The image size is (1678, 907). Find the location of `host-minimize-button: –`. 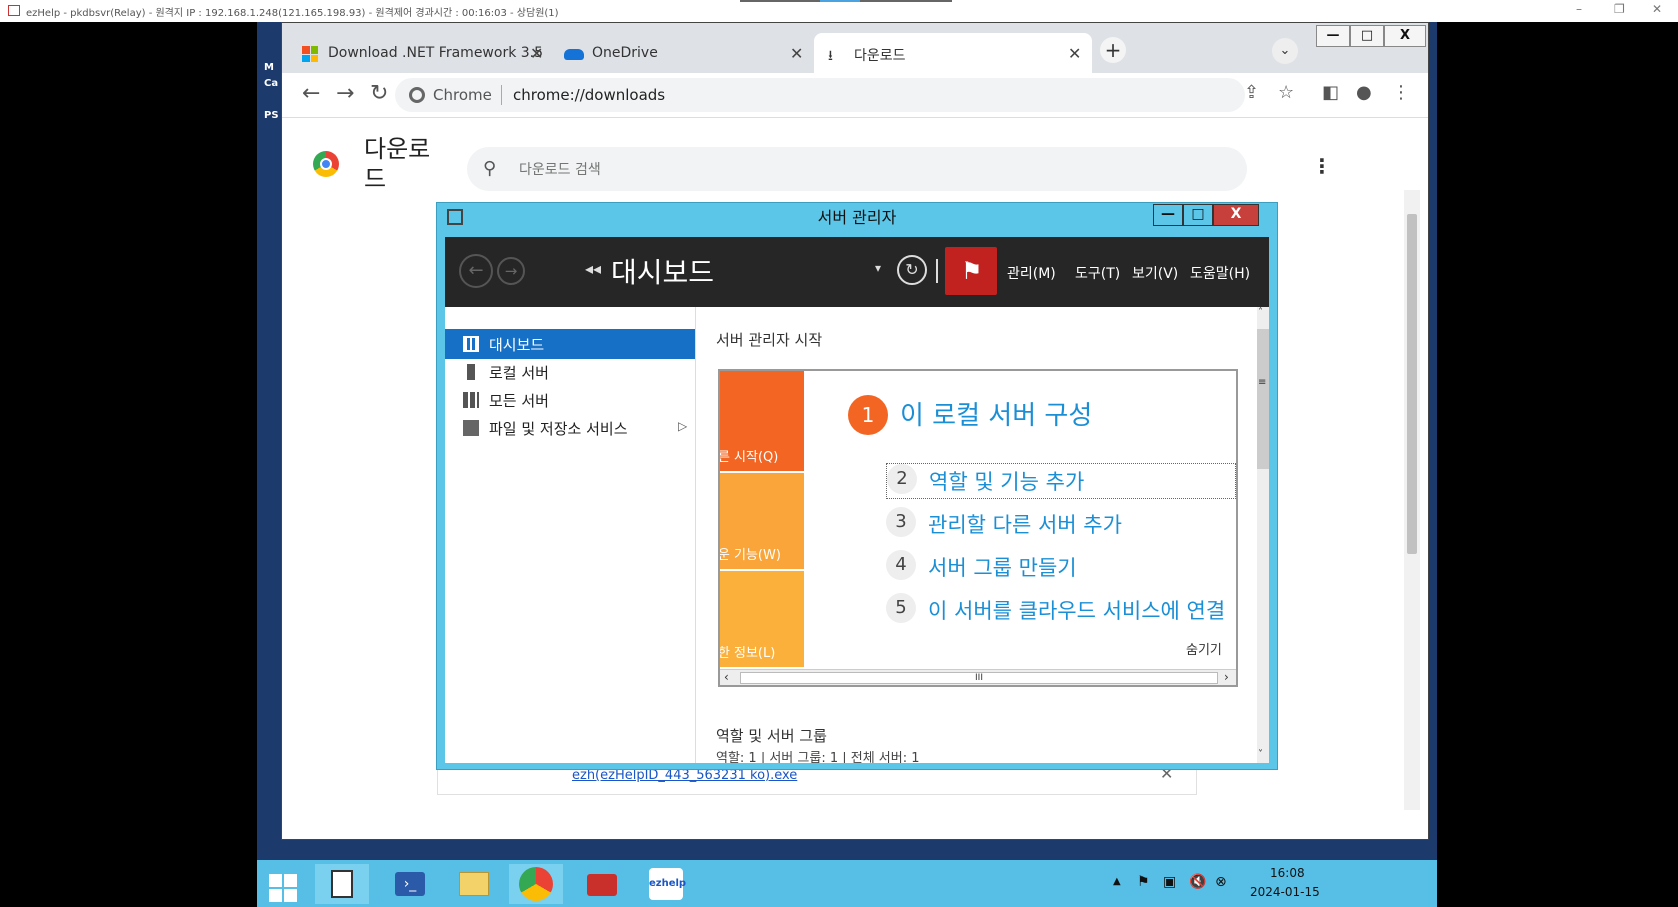

host-minimize-button: – is located at coordinates (1579, 9).